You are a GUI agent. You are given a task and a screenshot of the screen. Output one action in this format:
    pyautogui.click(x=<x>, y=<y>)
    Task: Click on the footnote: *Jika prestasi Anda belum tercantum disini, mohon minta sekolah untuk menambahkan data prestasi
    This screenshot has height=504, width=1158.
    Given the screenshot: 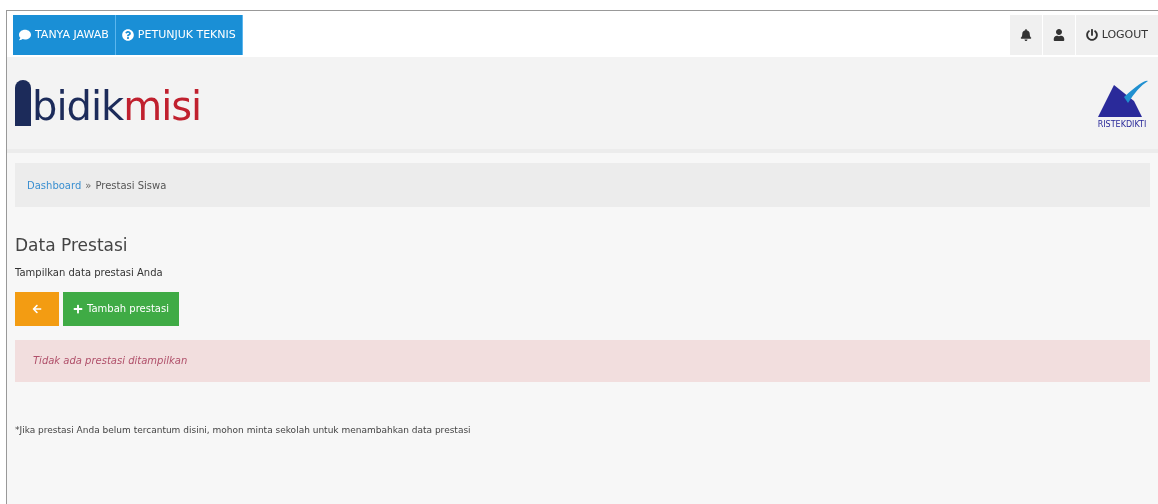 What is the action you would take?
    pyautogui.click(x=243, y=430)
    